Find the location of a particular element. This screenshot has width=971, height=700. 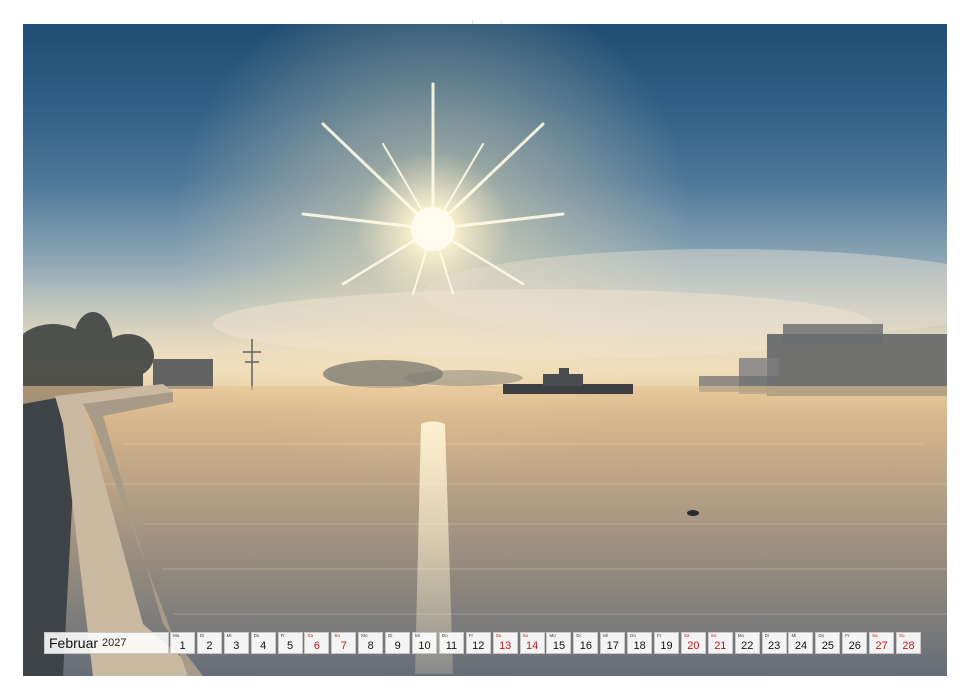

day-cell: Mo 1 is located at coordinates (182, 643).